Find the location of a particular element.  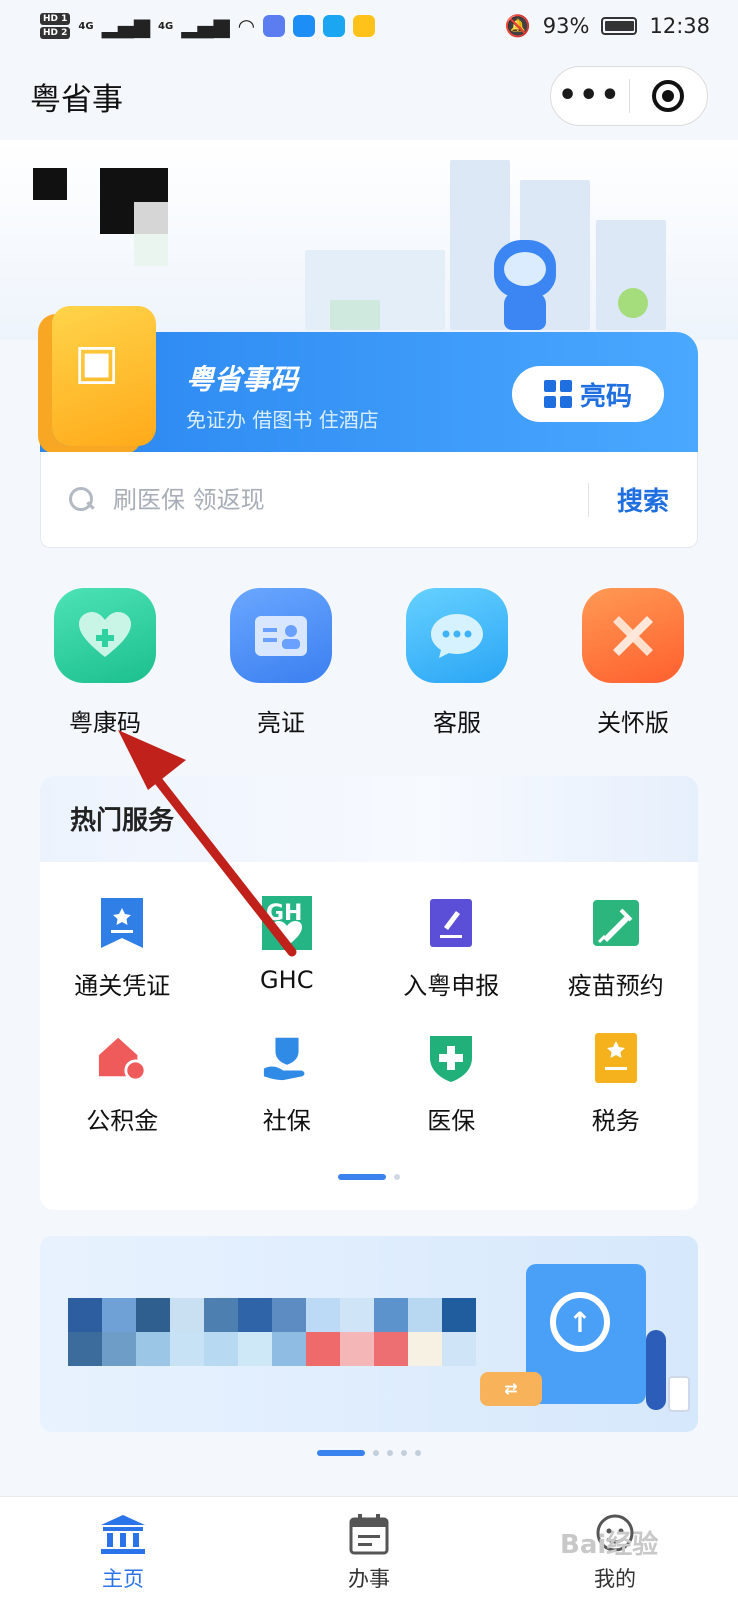

service-vaccine-booking: 疫苗预约 is located at coordinates (616, 948).